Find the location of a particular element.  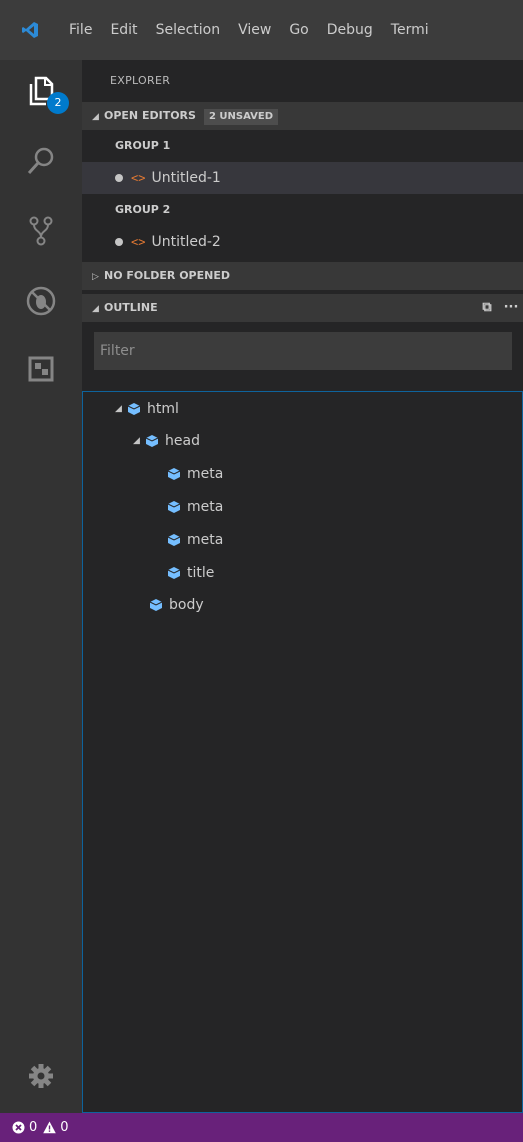

outline-node-label: head is located at coordinates (182, 441).